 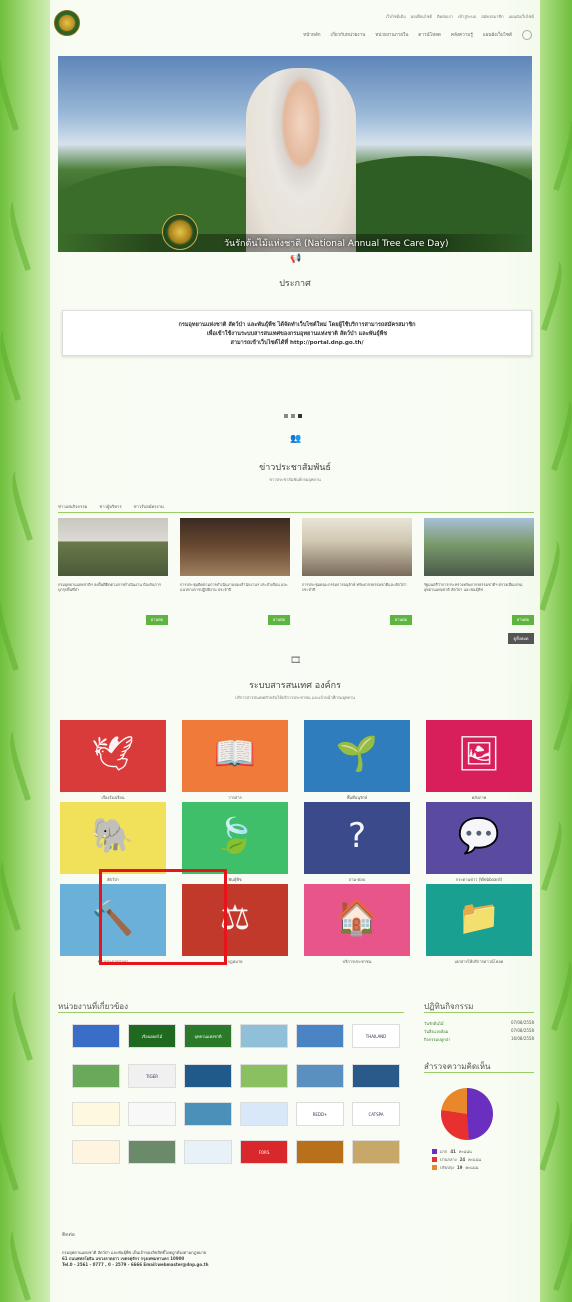 What do you see at coordinates (376, 1152) in the screenshot?
I see `related-logo-deer` at bounding box center [376, 1152].